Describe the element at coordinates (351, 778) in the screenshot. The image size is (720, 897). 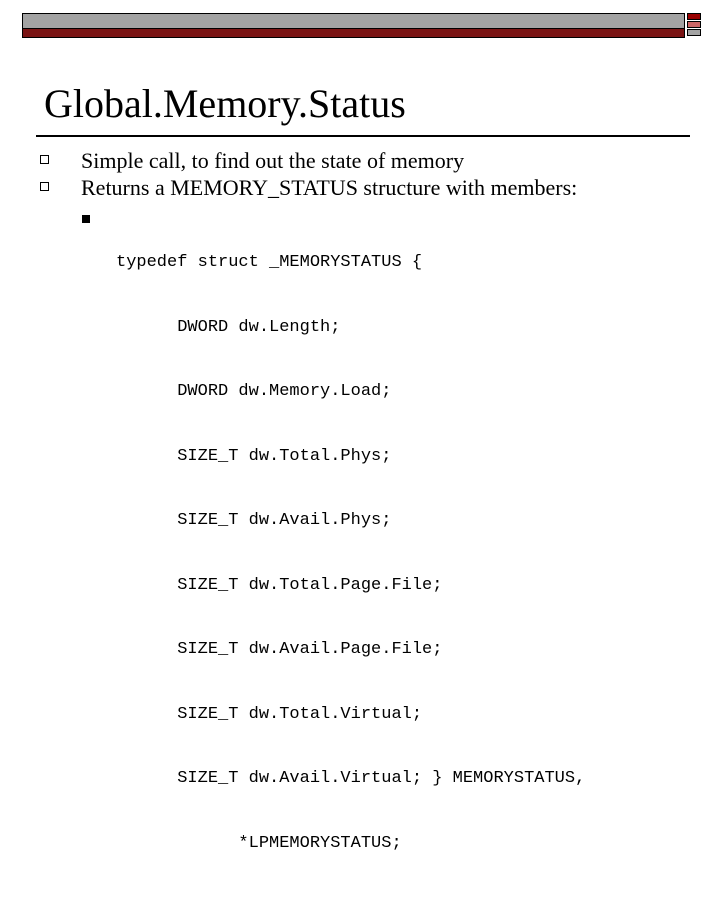
I see `code-line: SIZE_T dw.Avail.Virtual; } MEMORYSTATUS,` at that location.